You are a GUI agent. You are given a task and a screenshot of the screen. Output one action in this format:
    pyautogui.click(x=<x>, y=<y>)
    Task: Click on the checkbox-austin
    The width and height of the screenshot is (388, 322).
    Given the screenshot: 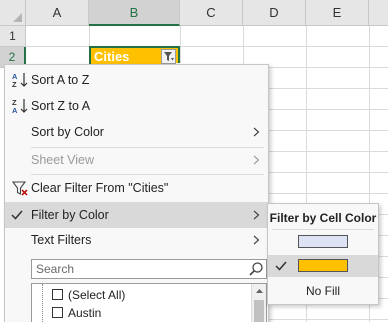 What is the action you would take?
    pyautogui.click(x=57, y=312)
    